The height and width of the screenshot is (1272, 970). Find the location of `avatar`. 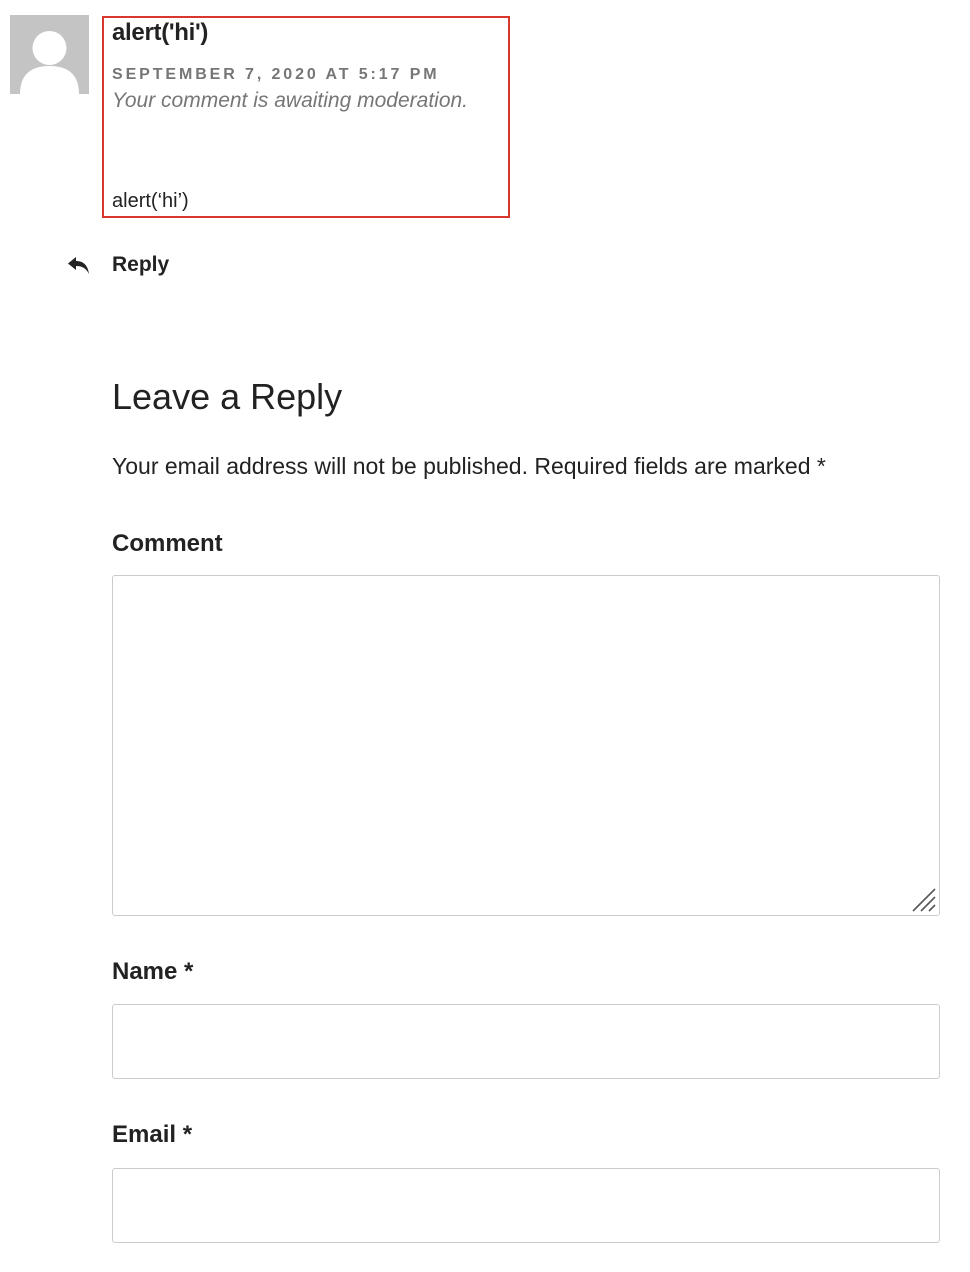

avatar is located at coordinates (49, 54).